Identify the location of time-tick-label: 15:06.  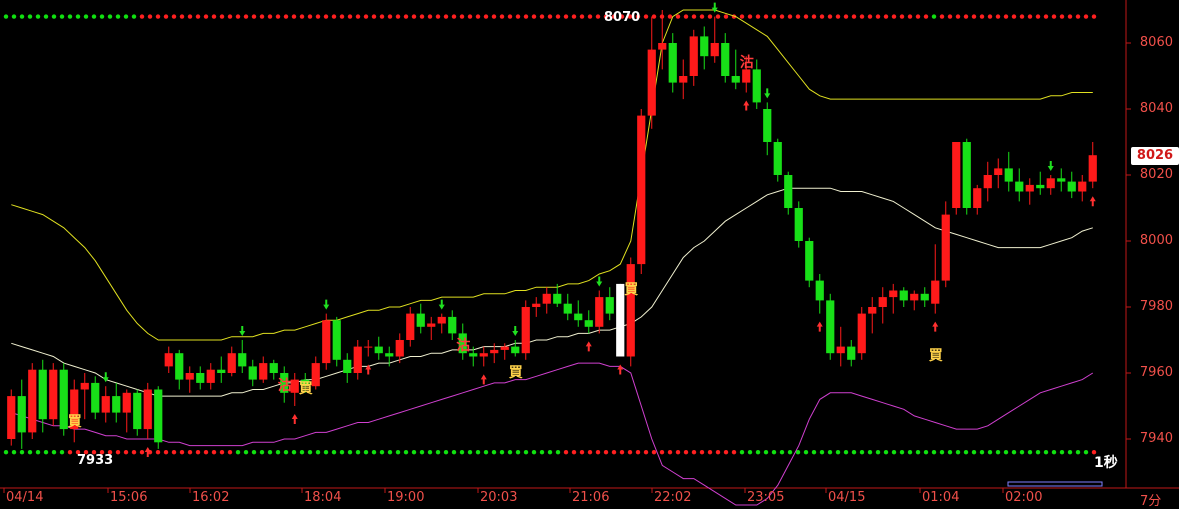
(129, 497).